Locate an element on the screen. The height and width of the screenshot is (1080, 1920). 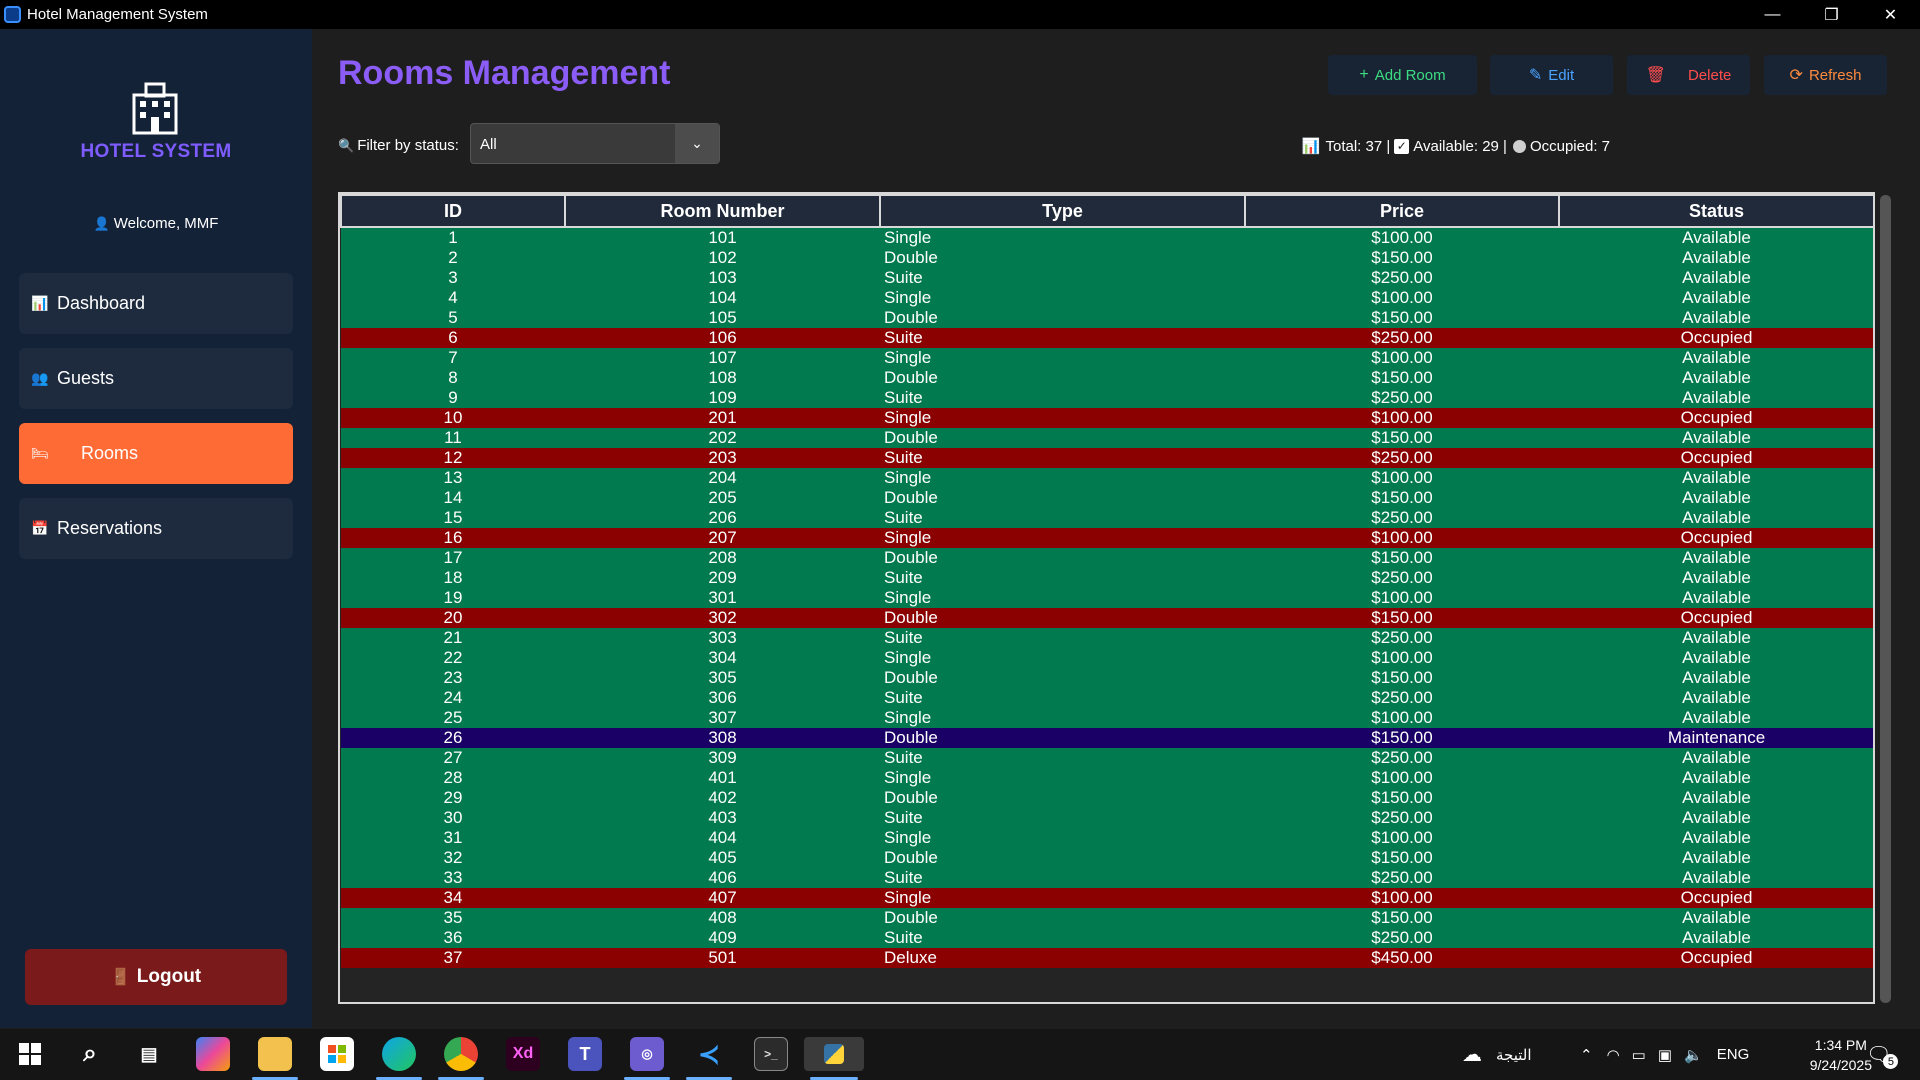
delete-button: 🗑 Delete is located at coordinates (1688, 75).